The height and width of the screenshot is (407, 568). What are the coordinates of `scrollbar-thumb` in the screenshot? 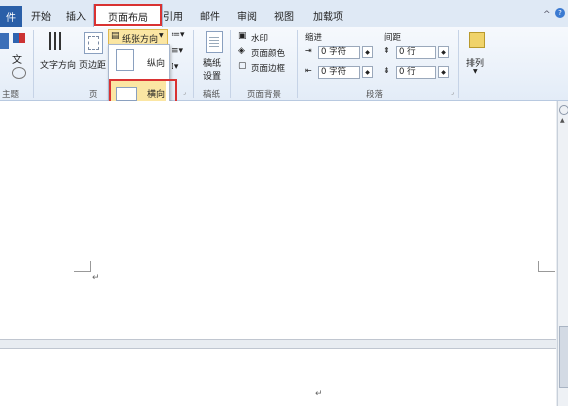 It's located at (563, 357).